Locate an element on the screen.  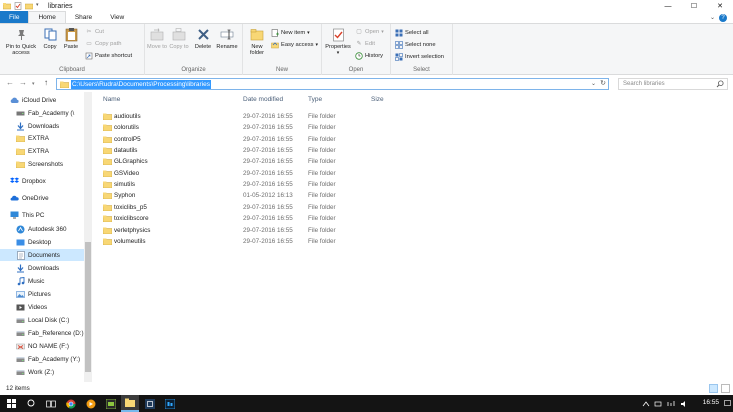
system-tray-icons is located at coordinates (666, 403).